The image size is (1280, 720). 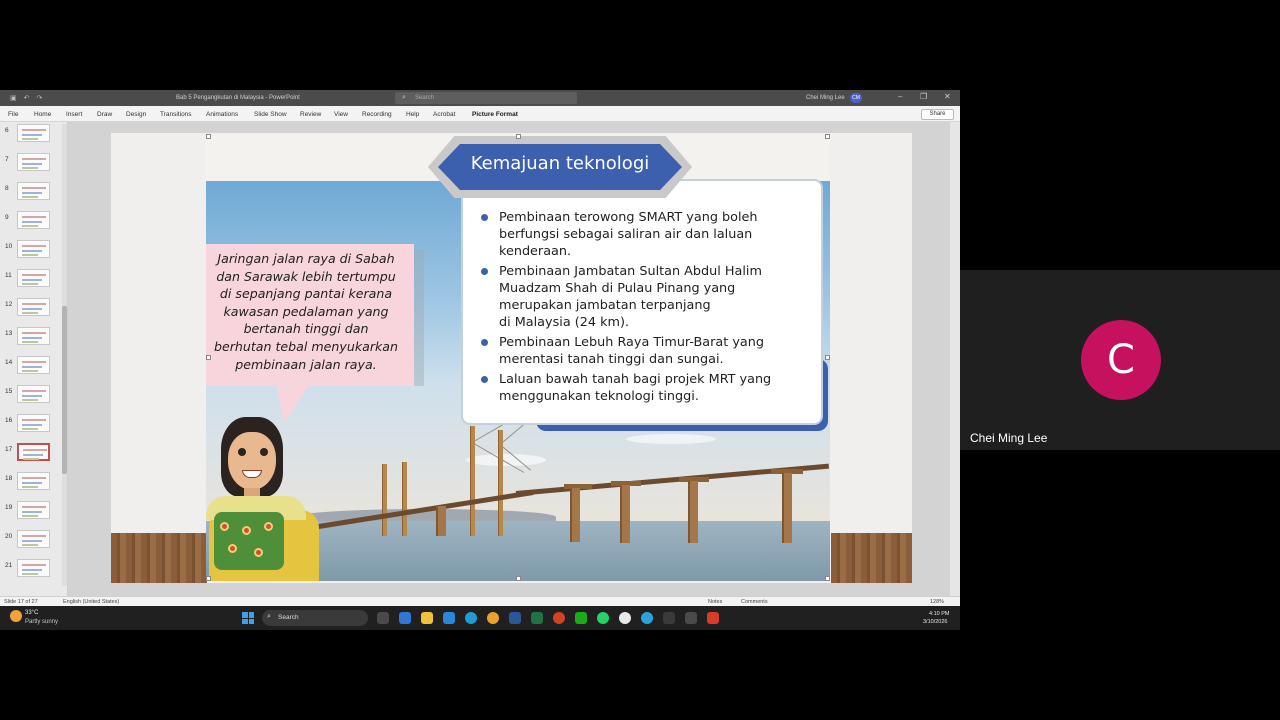 I want to click on weather-temperature: 33°C, so click(x=31, y=613).